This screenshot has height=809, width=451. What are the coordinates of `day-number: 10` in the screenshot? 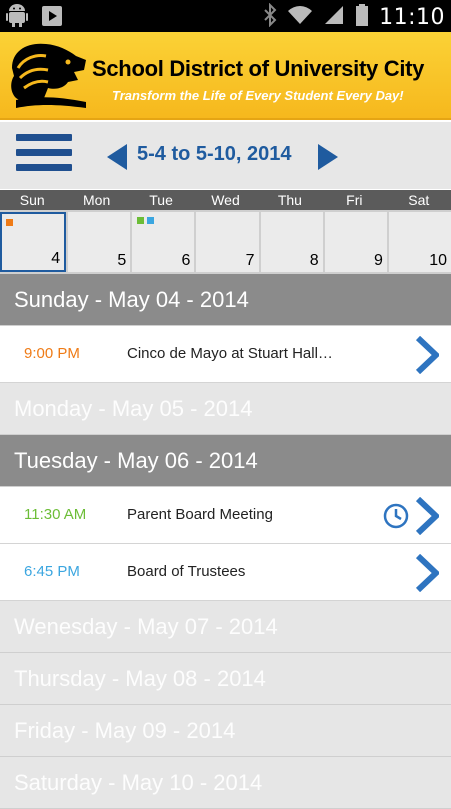 It's located at (438, 260).